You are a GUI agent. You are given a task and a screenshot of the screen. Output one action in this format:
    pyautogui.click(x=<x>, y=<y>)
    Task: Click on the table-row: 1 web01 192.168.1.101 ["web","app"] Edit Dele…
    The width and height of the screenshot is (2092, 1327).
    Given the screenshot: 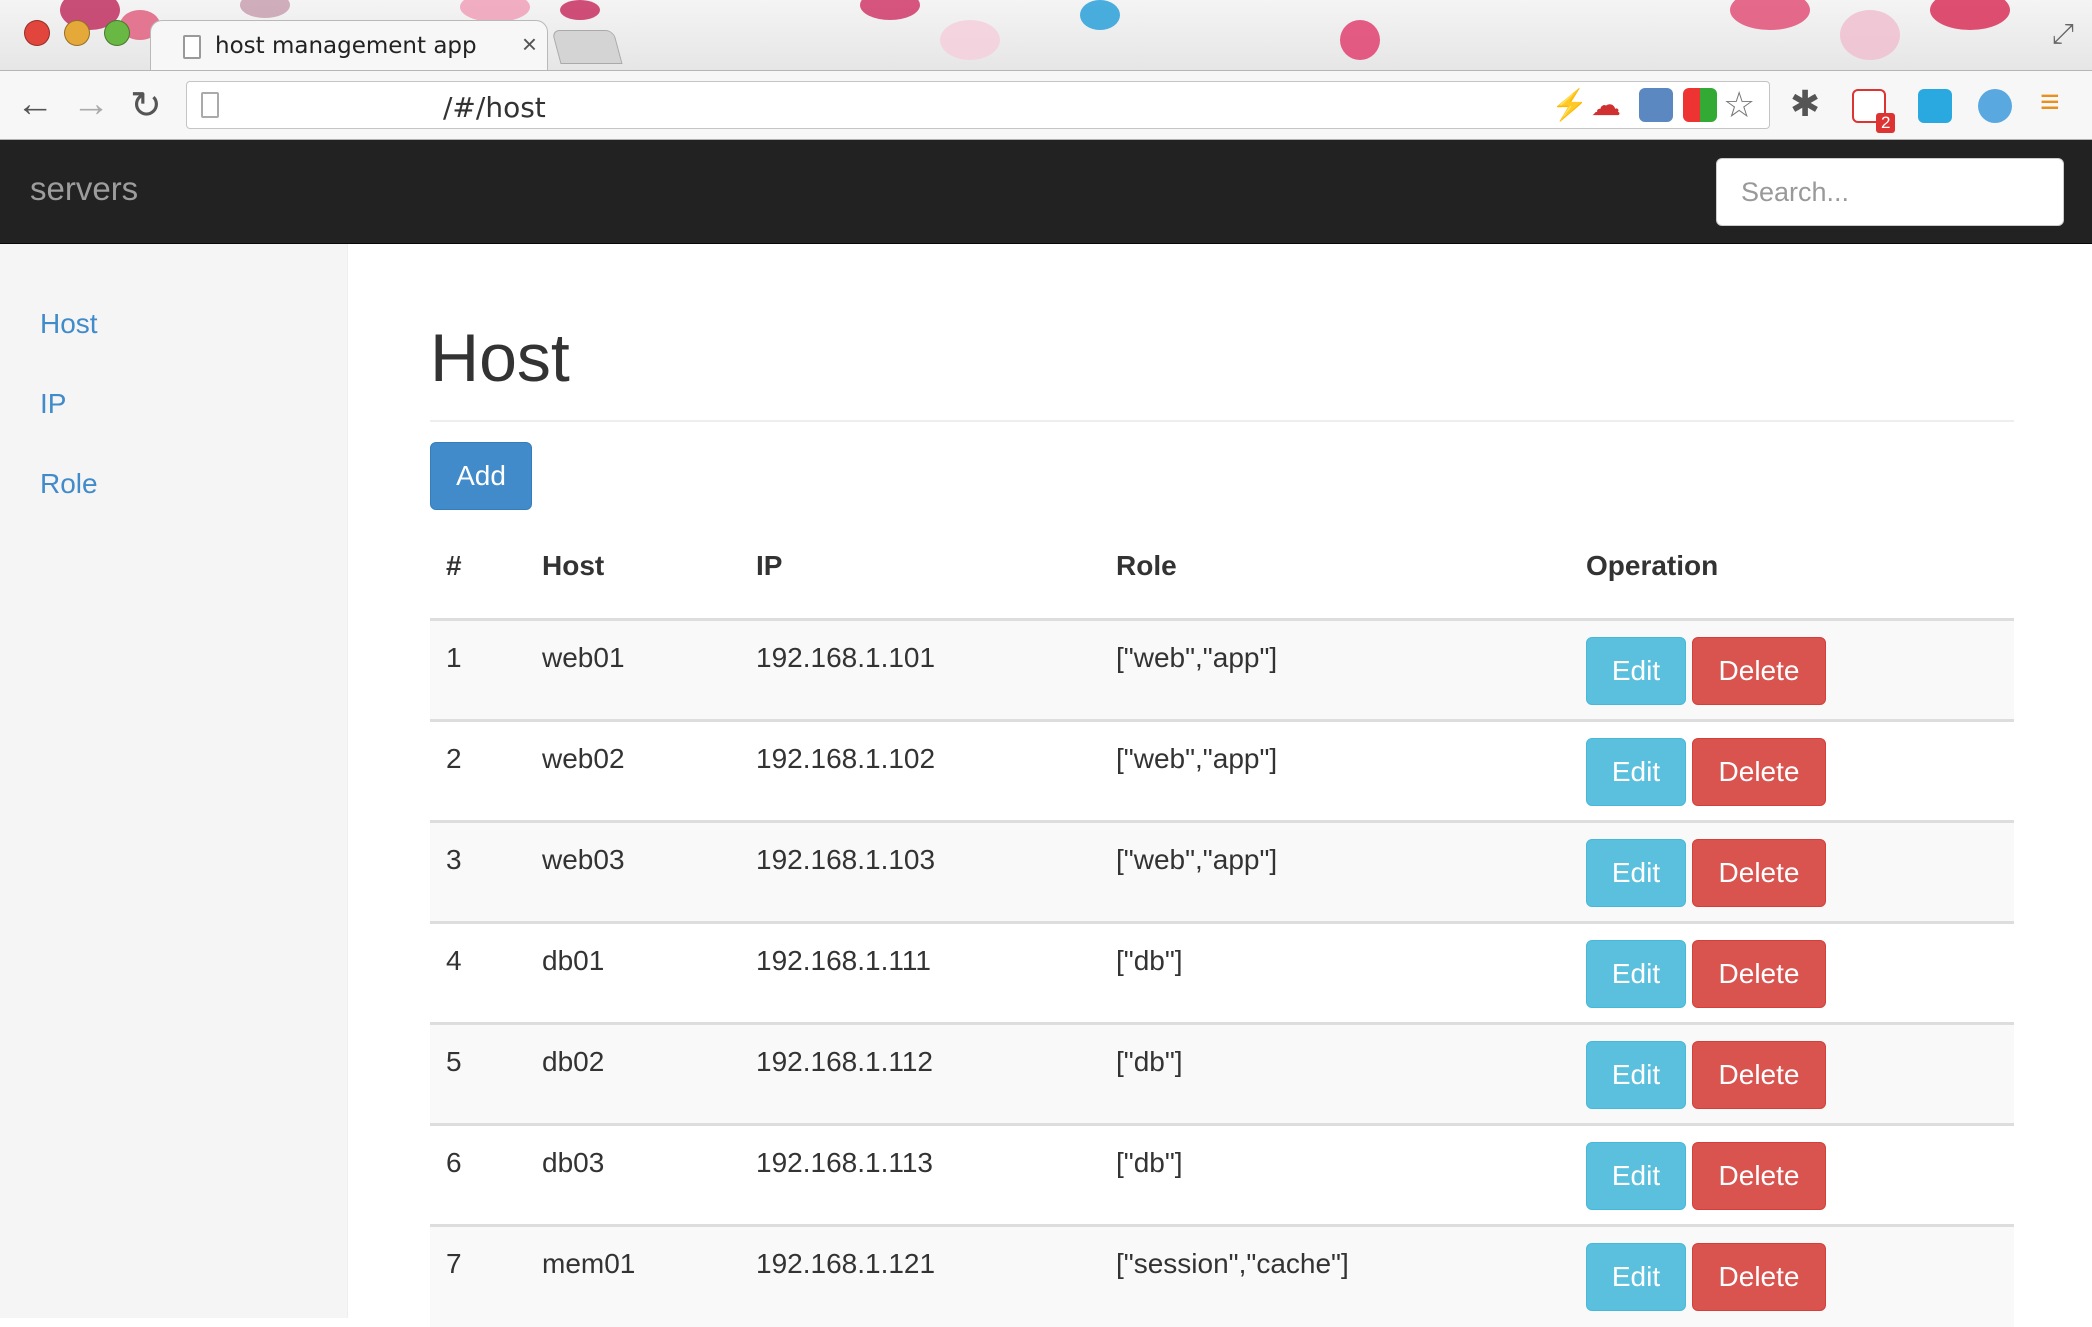 What is the action you would take?
    pyautogui.click(x=1222, y=669)
    